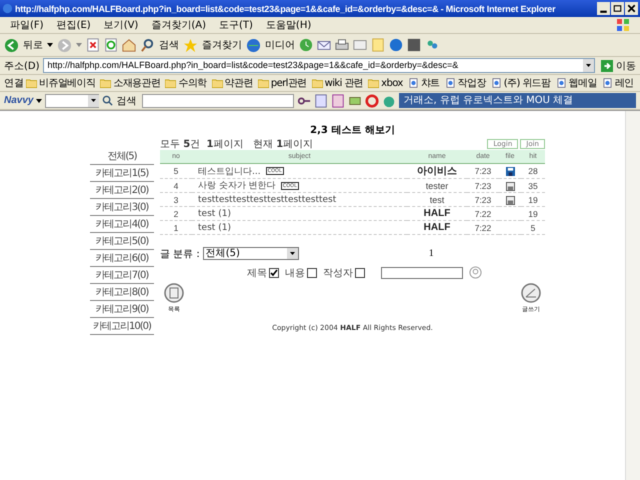 This screenshot has width=640, height=480. What do you see at coordinates (422, 272) in the screenshot?
I see `search-field` at bounding box center [422, 272].